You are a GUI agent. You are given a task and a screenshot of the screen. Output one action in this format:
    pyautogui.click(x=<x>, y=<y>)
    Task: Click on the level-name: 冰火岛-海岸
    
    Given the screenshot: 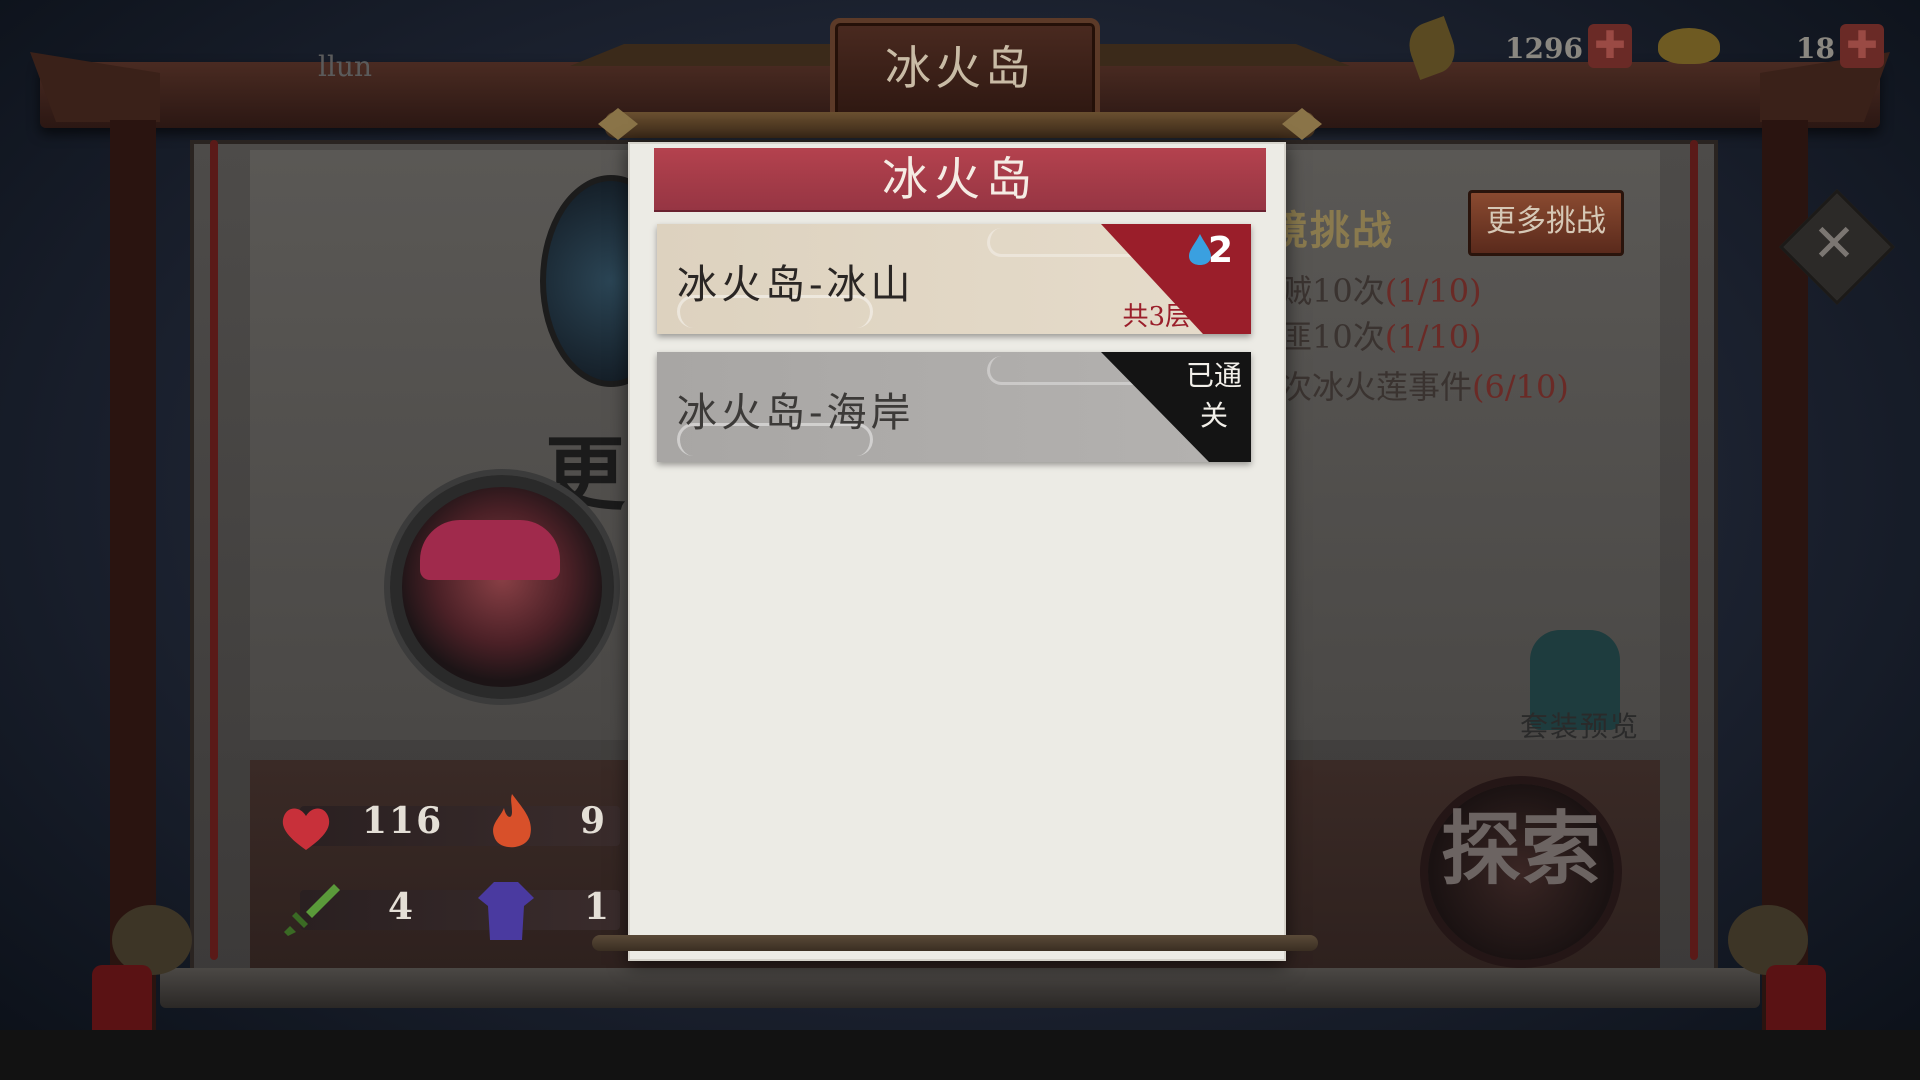 What is the action you would take?
    pyautogui.click(x=796, y=413)
    